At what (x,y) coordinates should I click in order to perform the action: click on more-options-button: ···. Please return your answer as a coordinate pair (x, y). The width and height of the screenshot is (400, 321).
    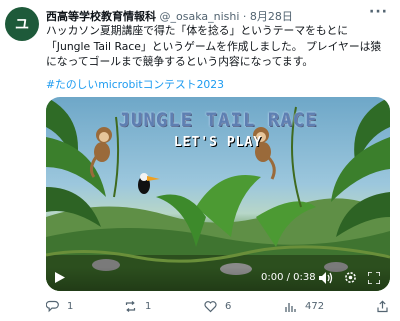
    Looking at the image, I should click on (378, 12).